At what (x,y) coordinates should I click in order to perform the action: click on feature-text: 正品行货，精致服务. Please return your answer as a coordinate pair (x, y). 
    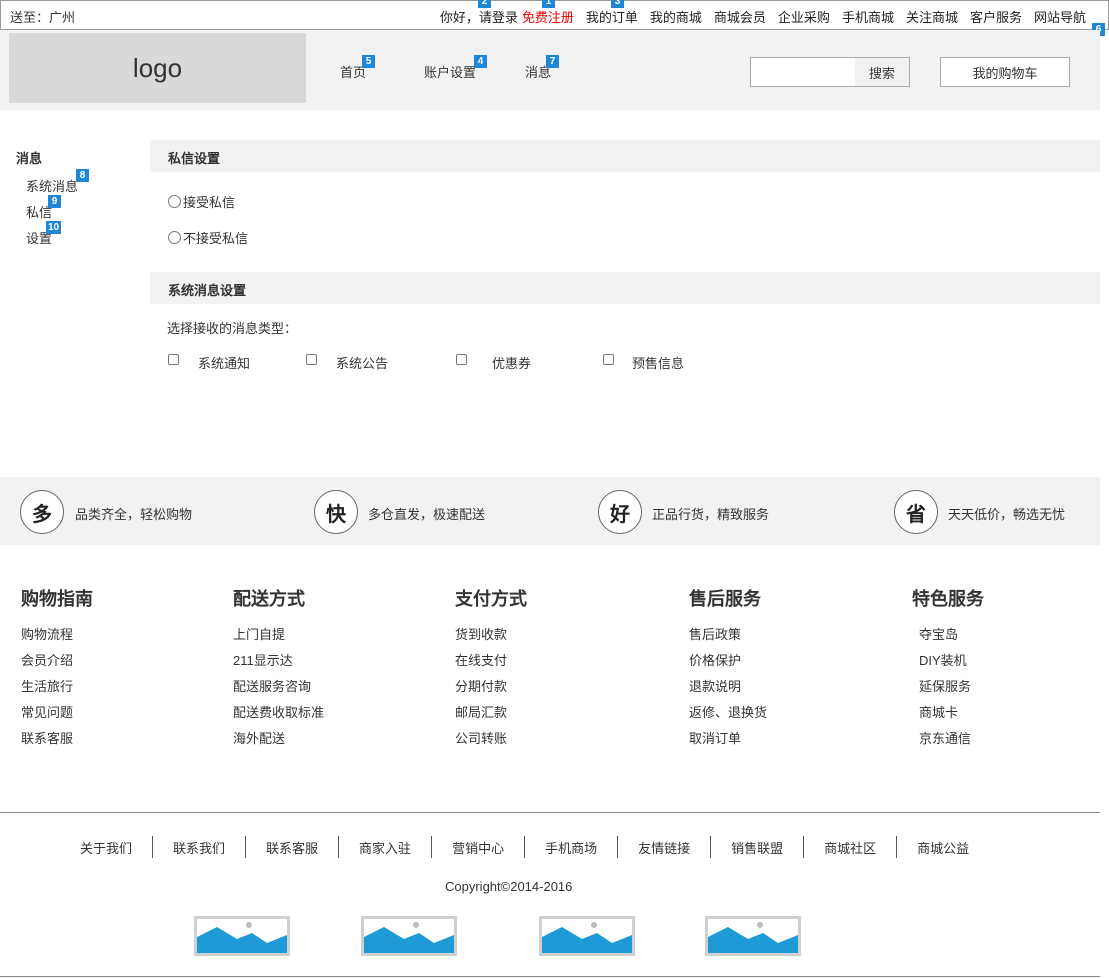
    Looking at the image, I should click on (711, 514).